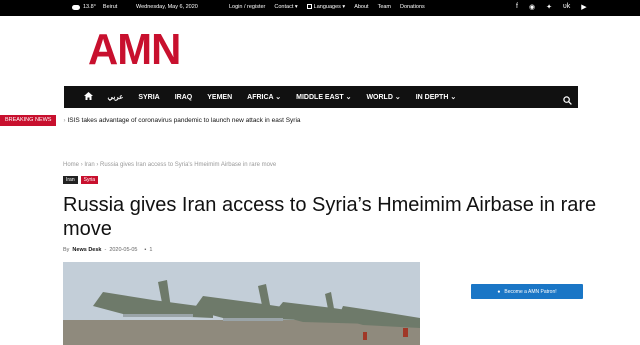 The image size is (640, 345). I want to click on languages-link: Languages ▾, so click(325, 7).